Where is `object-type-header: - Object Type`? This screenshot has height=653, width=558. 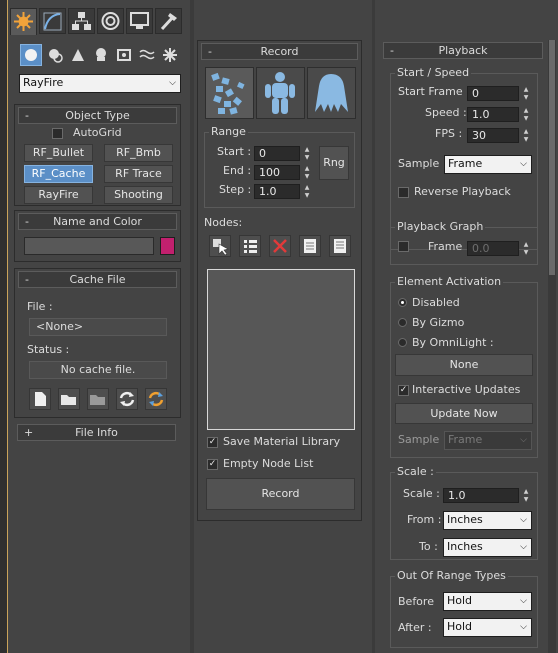 object-type-header: - Object Type is located at coordinates (97, 115).